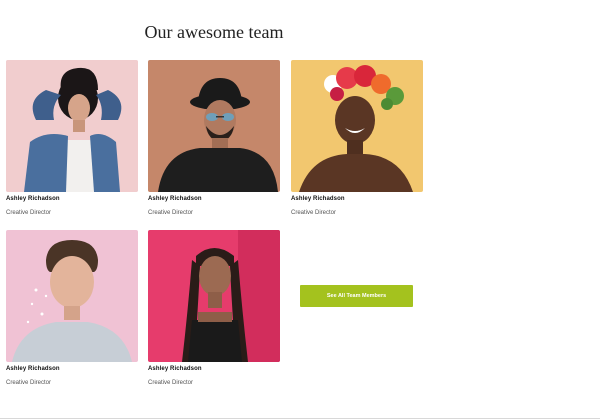 The width and height of the screenshot is (600, 420). Describe the element at coordinates (356, 296) in the screenshot. I see `see-all-team-members-button: See All Team Members` at that location.